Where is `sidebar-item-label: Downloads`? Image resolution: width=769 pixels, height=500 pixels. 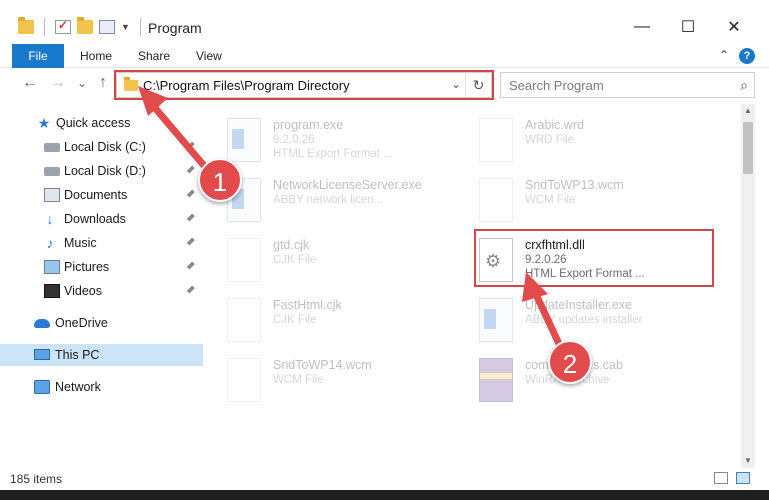
sidebar-item-label: Downloads is located at coordinates (95, 219).